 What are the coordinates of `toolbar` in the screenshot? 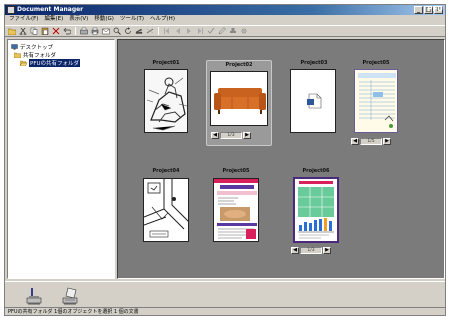 It's located at (225, 31).